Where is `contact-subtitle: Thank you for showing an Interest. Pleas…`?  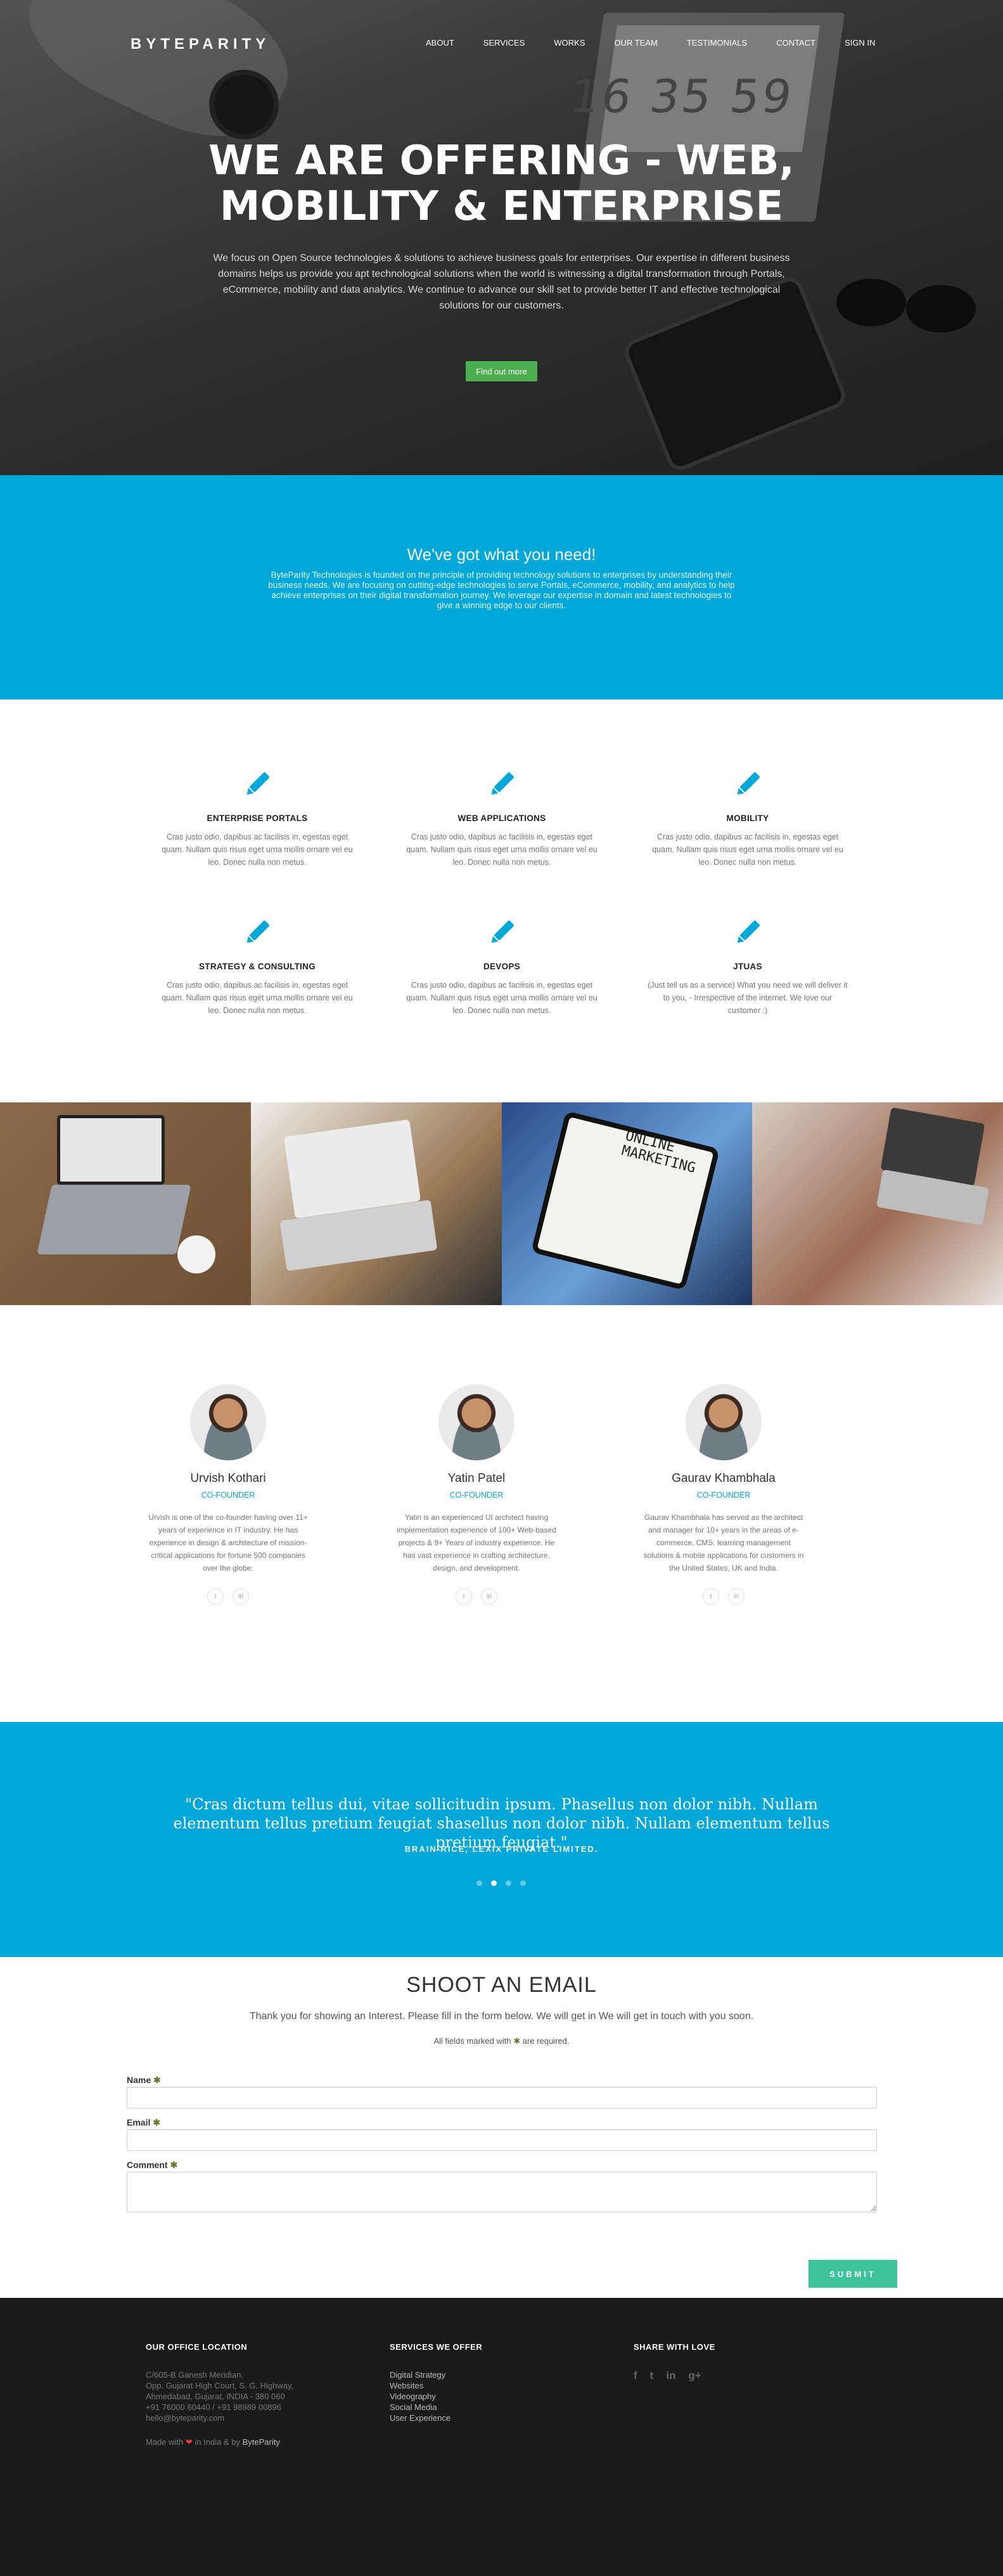
contact-subtitle: Thank you for showing an Interest. Pleas… is located at coordinates (502, 2017).